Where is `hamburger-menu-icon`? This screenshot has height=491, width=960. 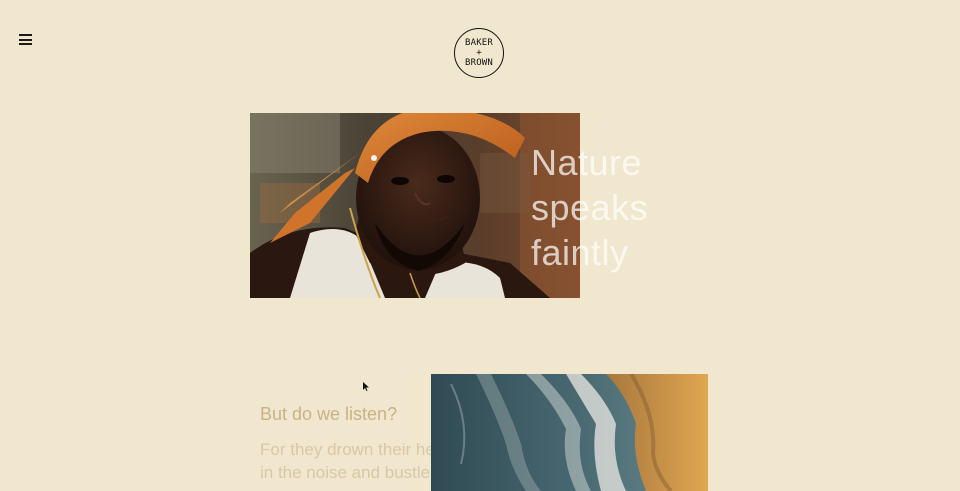 hamburger-menu-icon is located at coordinates (26, 40).